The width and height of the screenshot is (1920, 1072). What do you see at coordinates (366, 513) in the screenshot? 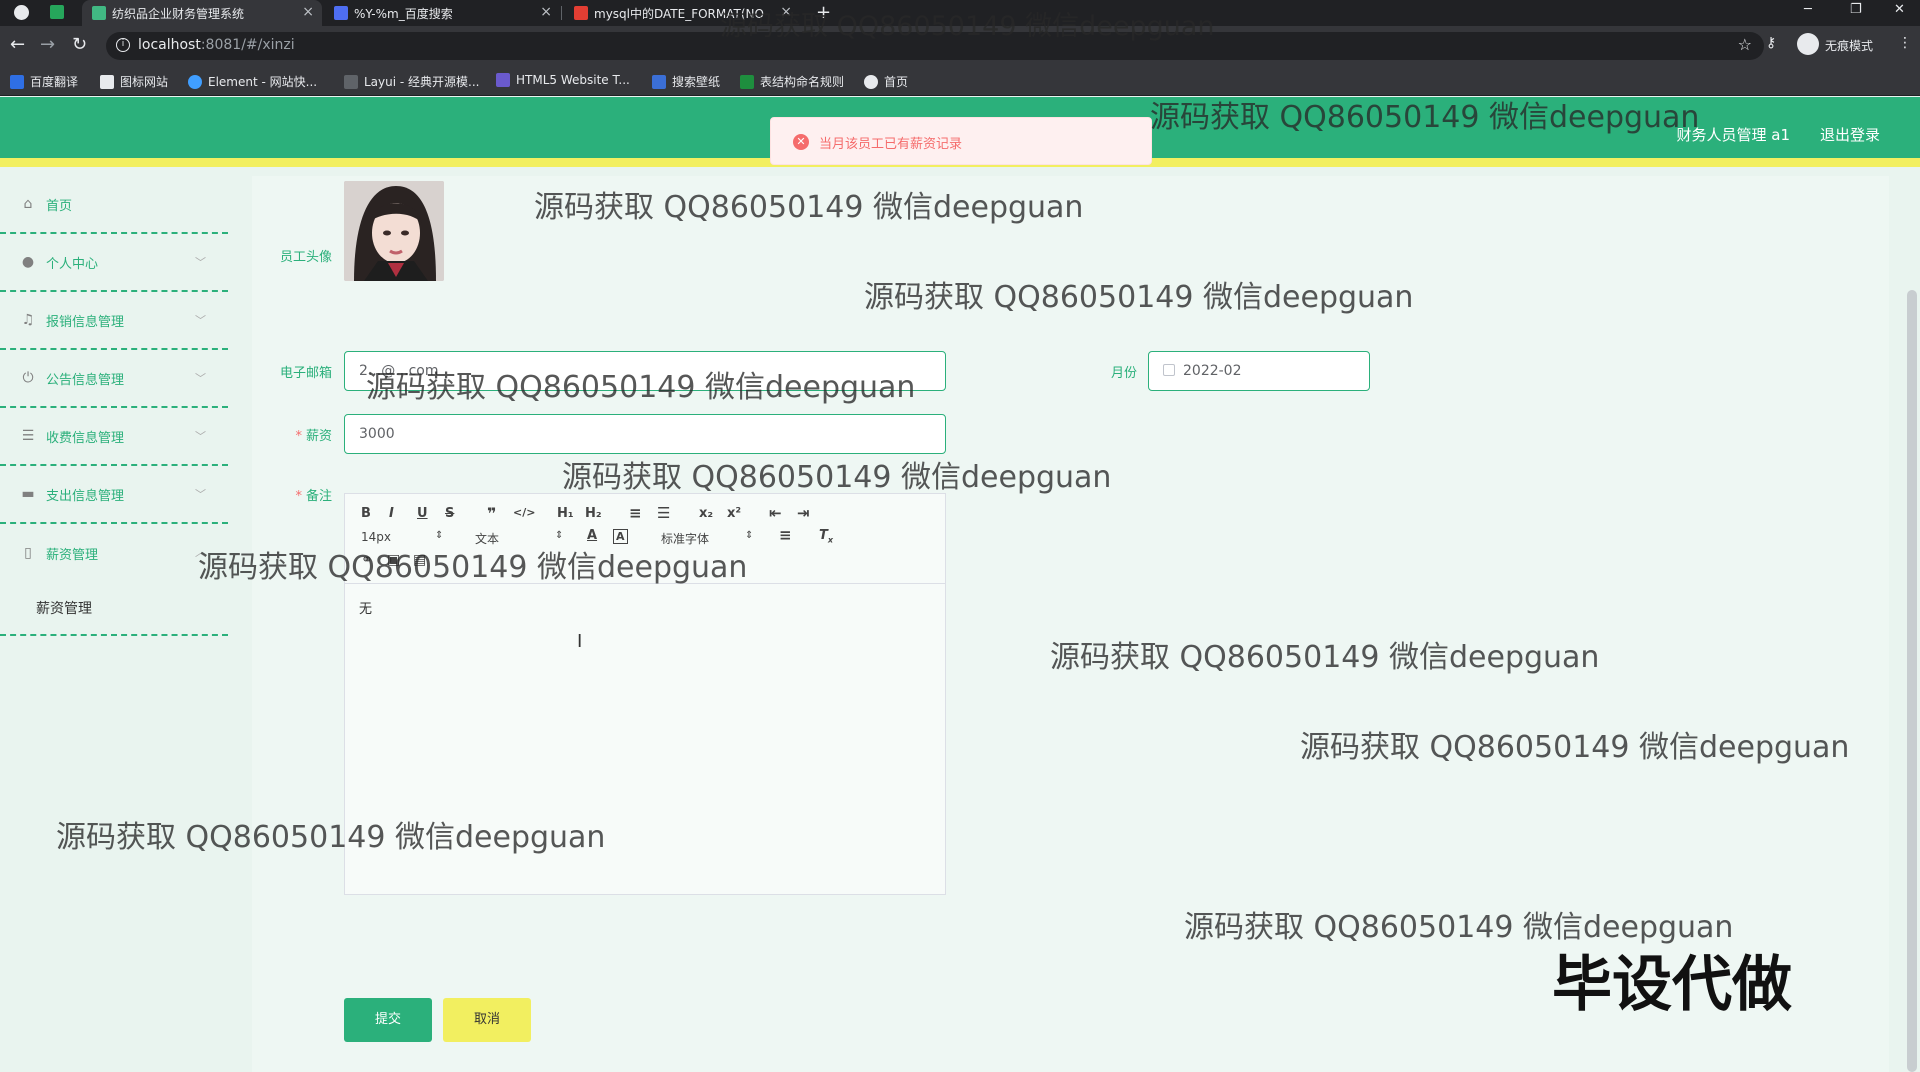
I see `bold-icon: B` at bounding box center [366, 513].